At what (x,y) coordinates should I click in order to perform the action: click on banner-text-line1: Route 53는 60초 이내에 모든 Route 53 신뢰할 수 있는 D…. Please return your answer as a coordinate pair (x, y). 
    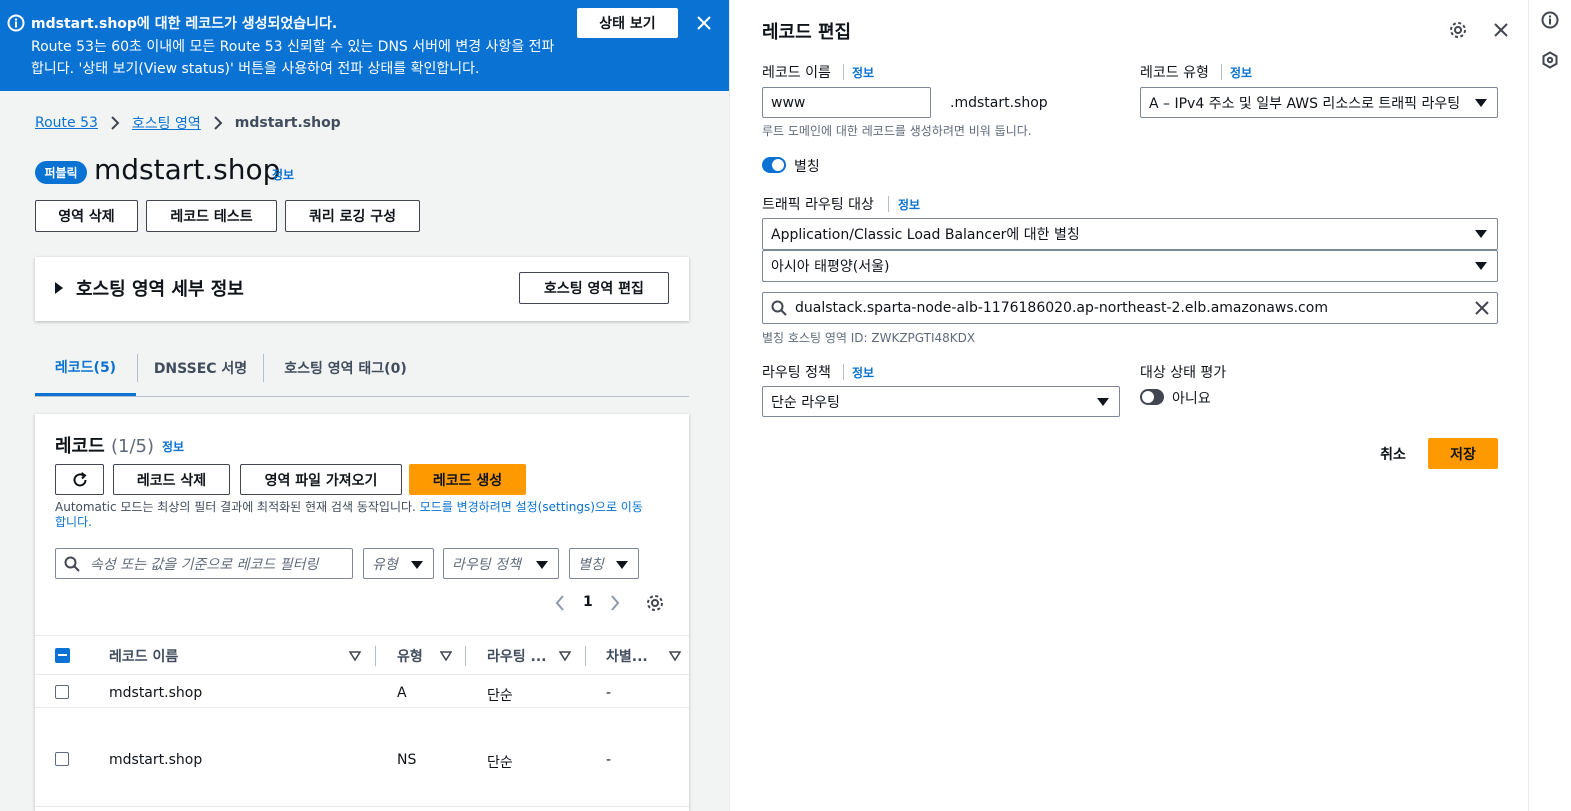
    Looking at the image, I should click on (293, 47).